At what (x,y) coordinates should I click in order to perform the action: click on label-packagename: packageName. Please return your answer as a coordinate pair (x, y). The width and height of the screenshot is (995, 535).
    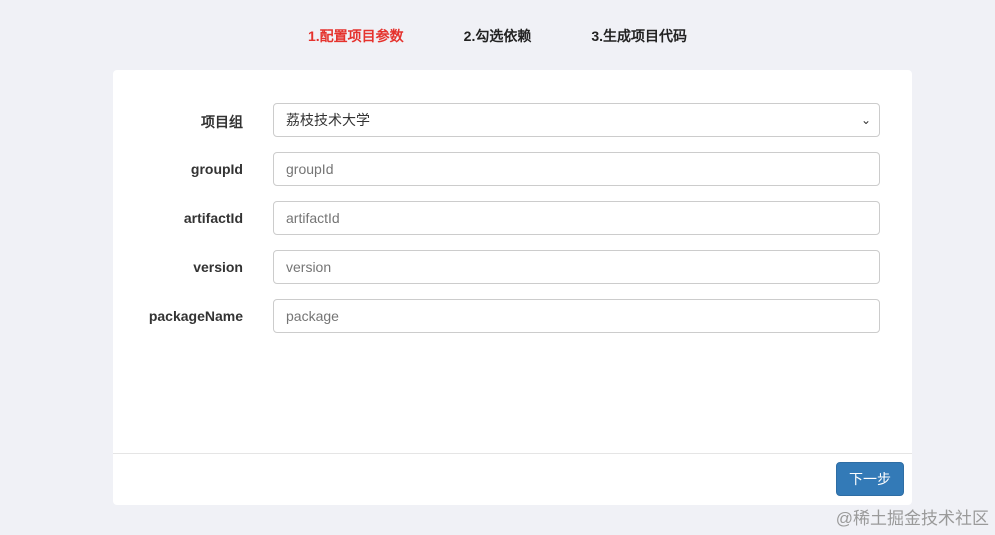
    Looking at the image, I should click on (195, 316).